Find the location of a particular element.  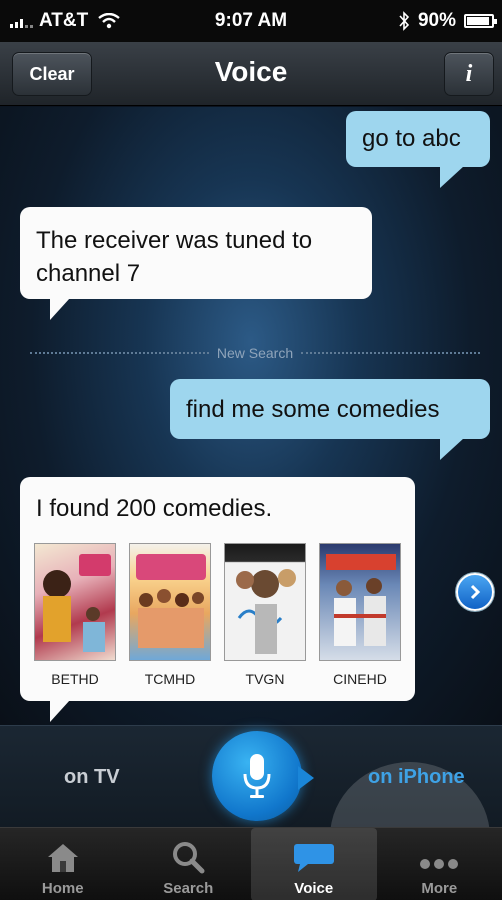

user-message: go to abc is located at coordinates (418, 139).